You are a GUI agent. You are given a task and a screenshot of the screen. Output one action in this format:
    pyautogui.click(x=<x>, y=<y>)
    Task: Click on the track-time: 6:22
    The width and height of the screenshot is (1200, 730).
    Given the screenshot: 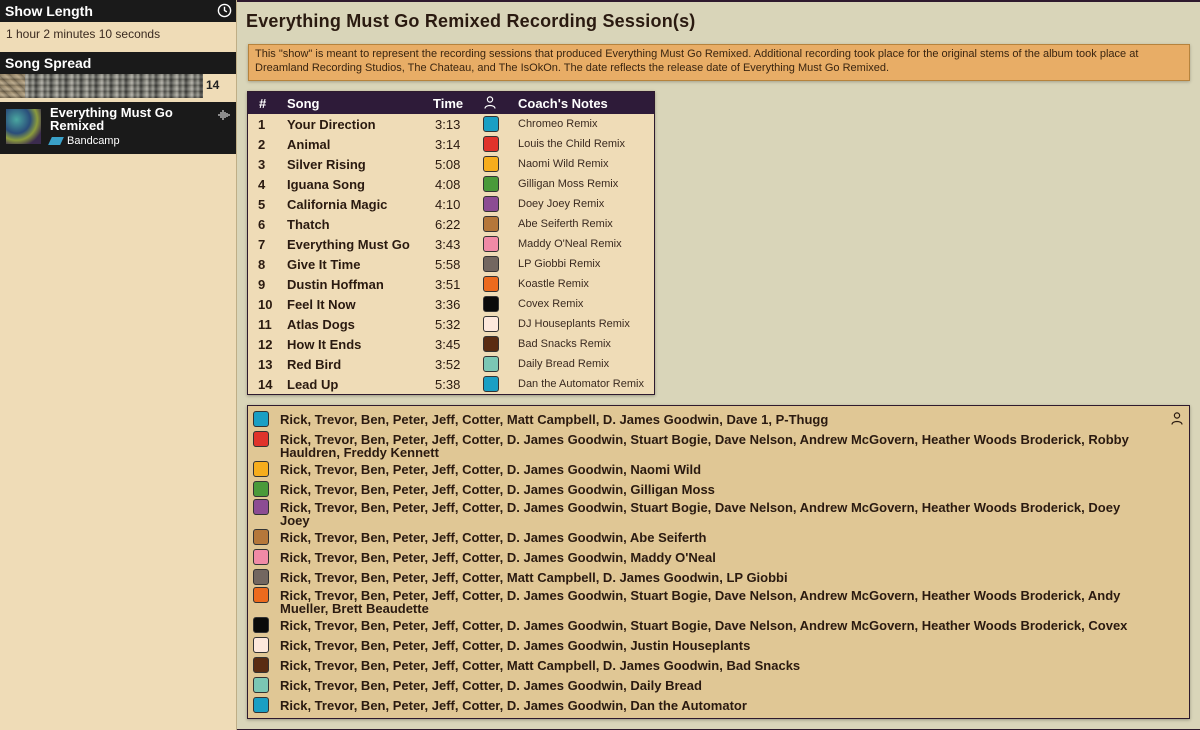 What is the action you would take?
    pyautogui.click(x=448, y=224)
    